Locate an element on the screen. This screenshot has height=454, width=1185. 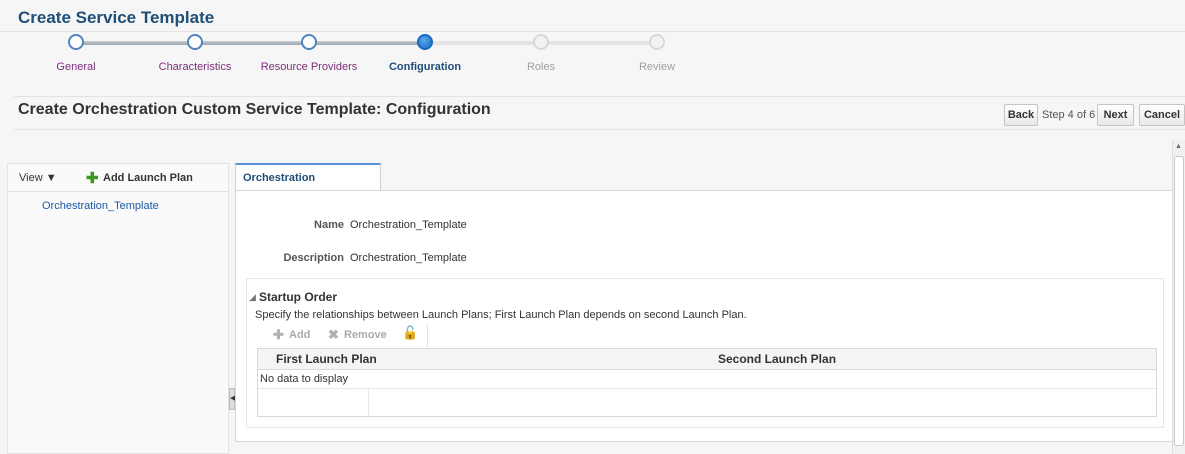
train-label-resource-providers: Resource Providers is located at coordinates (309, 67).